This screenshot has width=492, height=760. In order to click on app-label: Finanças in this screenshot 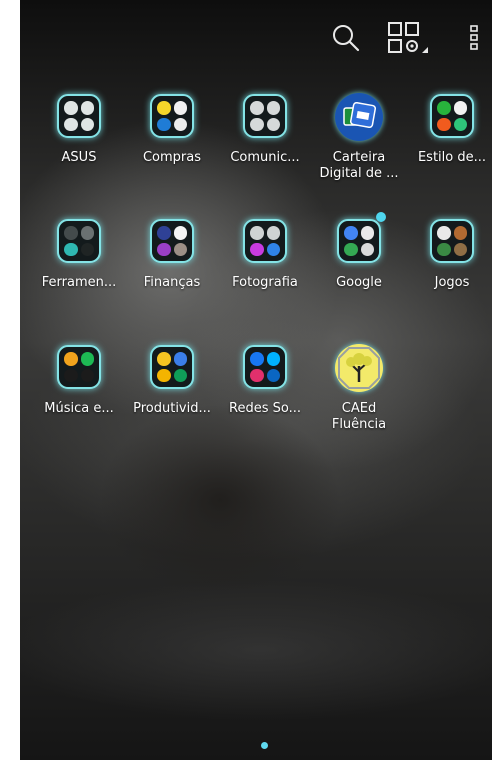, I will do `click(172, 282)`.